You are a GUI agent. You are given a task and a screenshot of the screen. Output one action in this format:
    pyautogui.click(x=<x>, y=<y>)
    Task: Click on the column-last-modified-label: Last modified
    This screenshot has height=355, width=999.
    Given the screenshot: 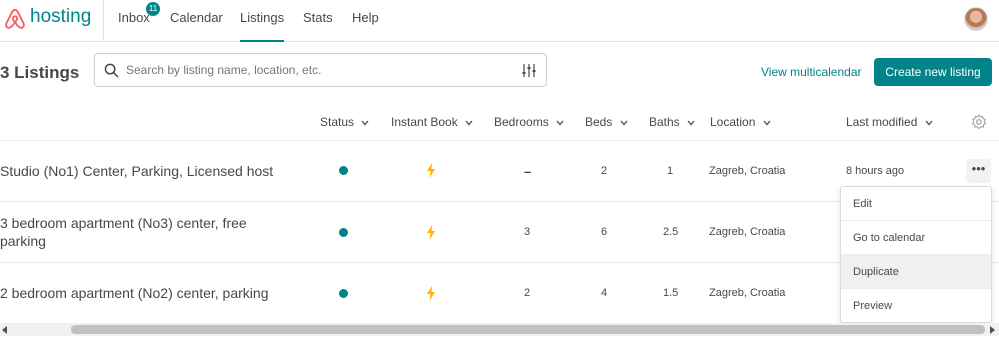 What is the action you would take?
    pyautogui.click(x=882, y=122)
    